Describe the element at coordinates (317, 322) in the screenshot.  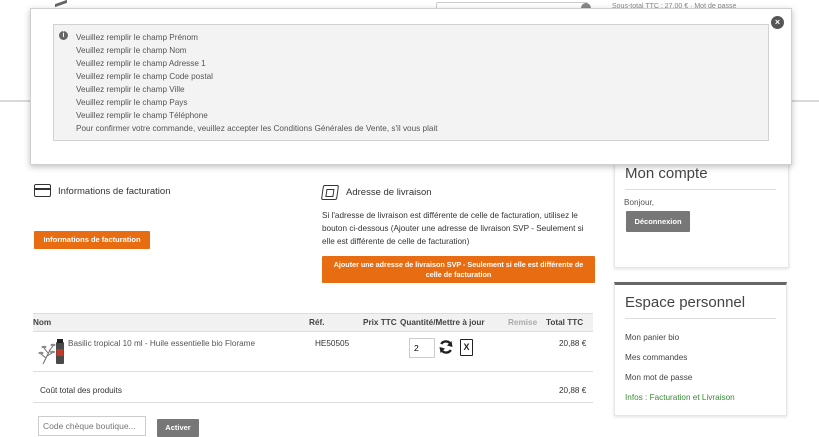
I see `col-ref: Réf.` at that location.